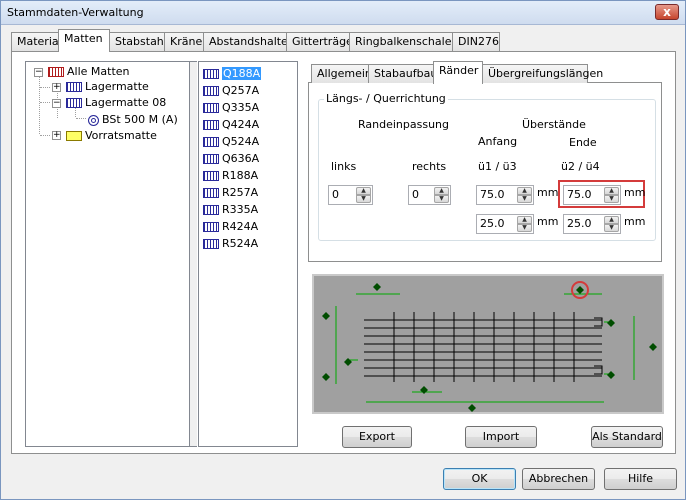 The width and height of the screenshot is (686, 500). What do you see at coordinates (458, 72) in the screenshot?
I see `tab-raender: Ränder` at bounding box center [458, 72].